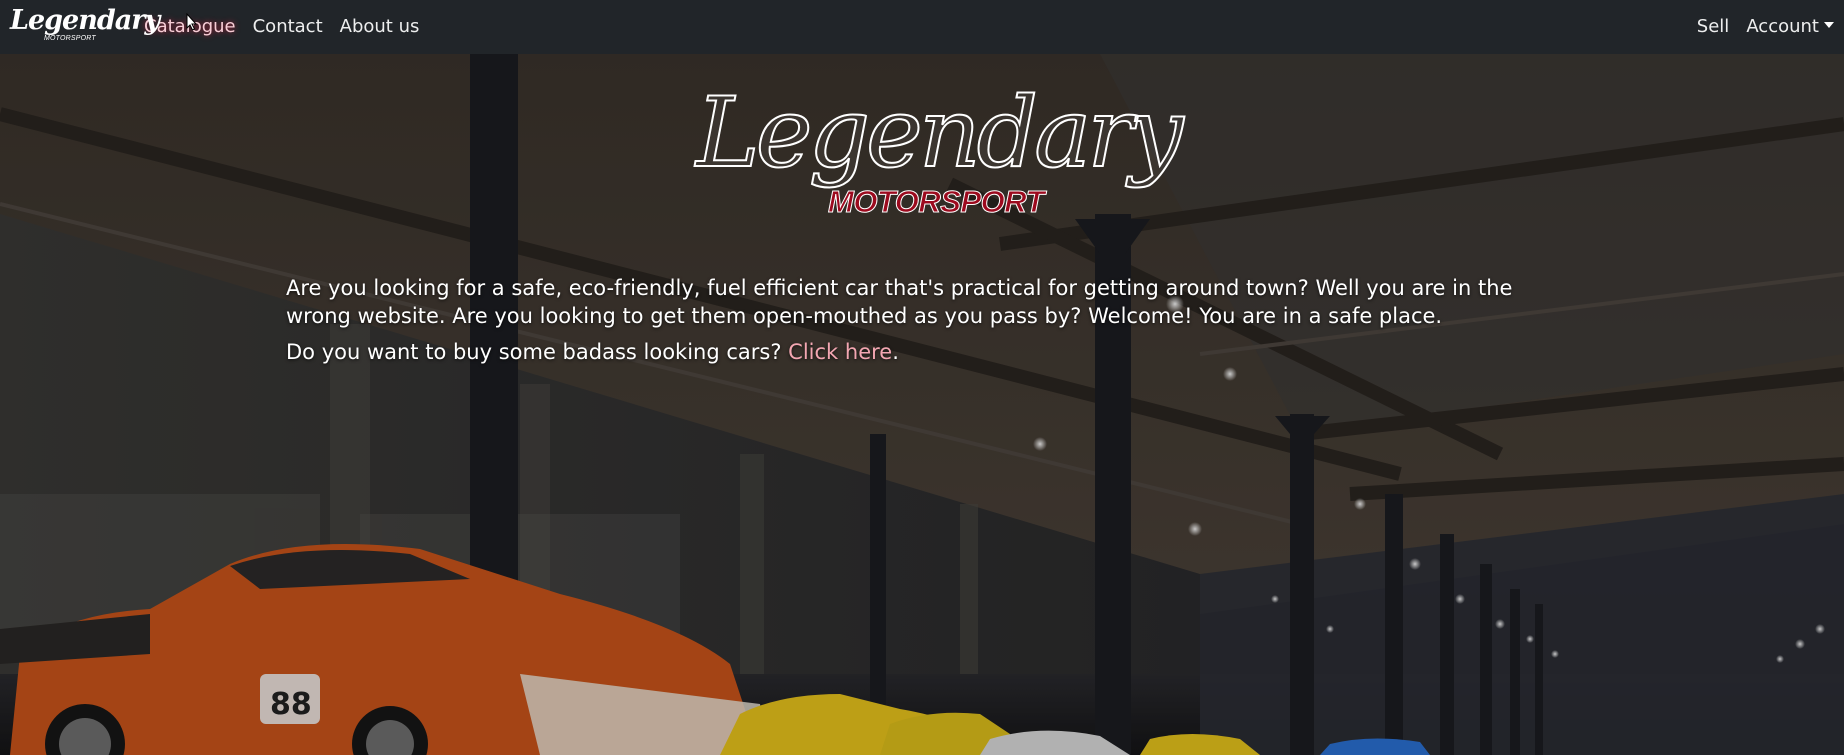 The image size is (1844, 755). Describe the element at coordinates (895, 352) in the screenshot. I see `hero-cta-suffix: .` at that location.